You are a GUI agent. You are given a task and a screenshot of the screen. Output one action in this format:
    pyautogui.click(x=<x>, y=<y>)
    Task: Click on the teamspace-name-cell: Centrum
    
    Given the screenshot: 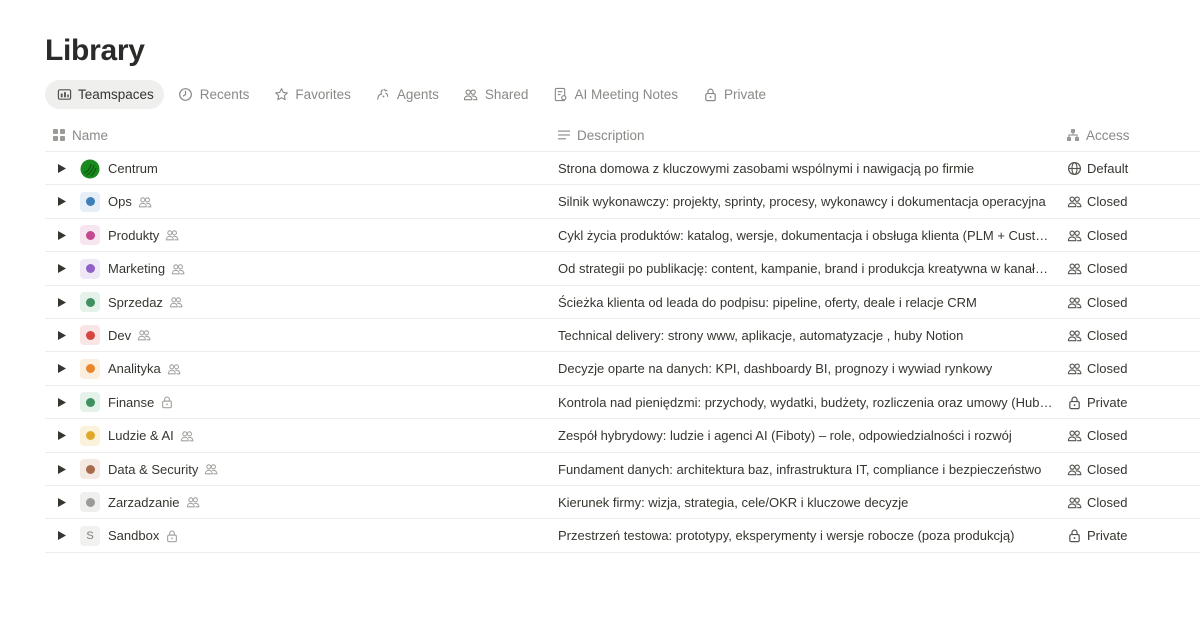 What is the action you would take?
    pyautogui.click(x=297, y=168)
    